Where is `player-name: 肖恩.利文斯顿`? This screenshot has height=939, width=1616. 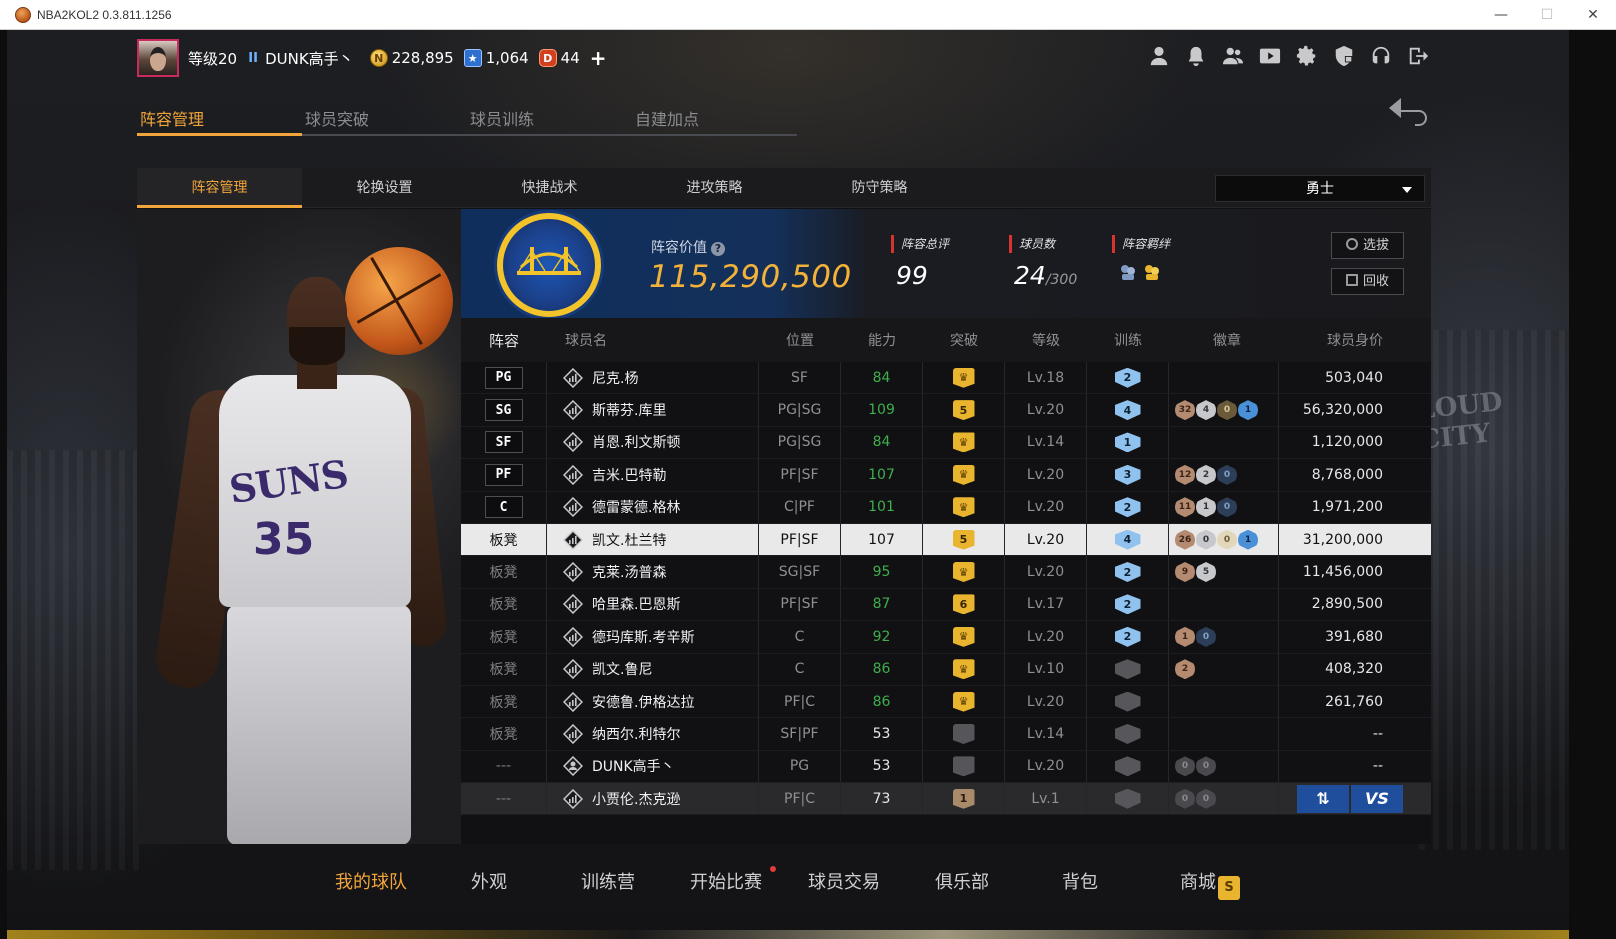 player-name: 肖恩.利文斯顿 is located at coordinates (636, 442).